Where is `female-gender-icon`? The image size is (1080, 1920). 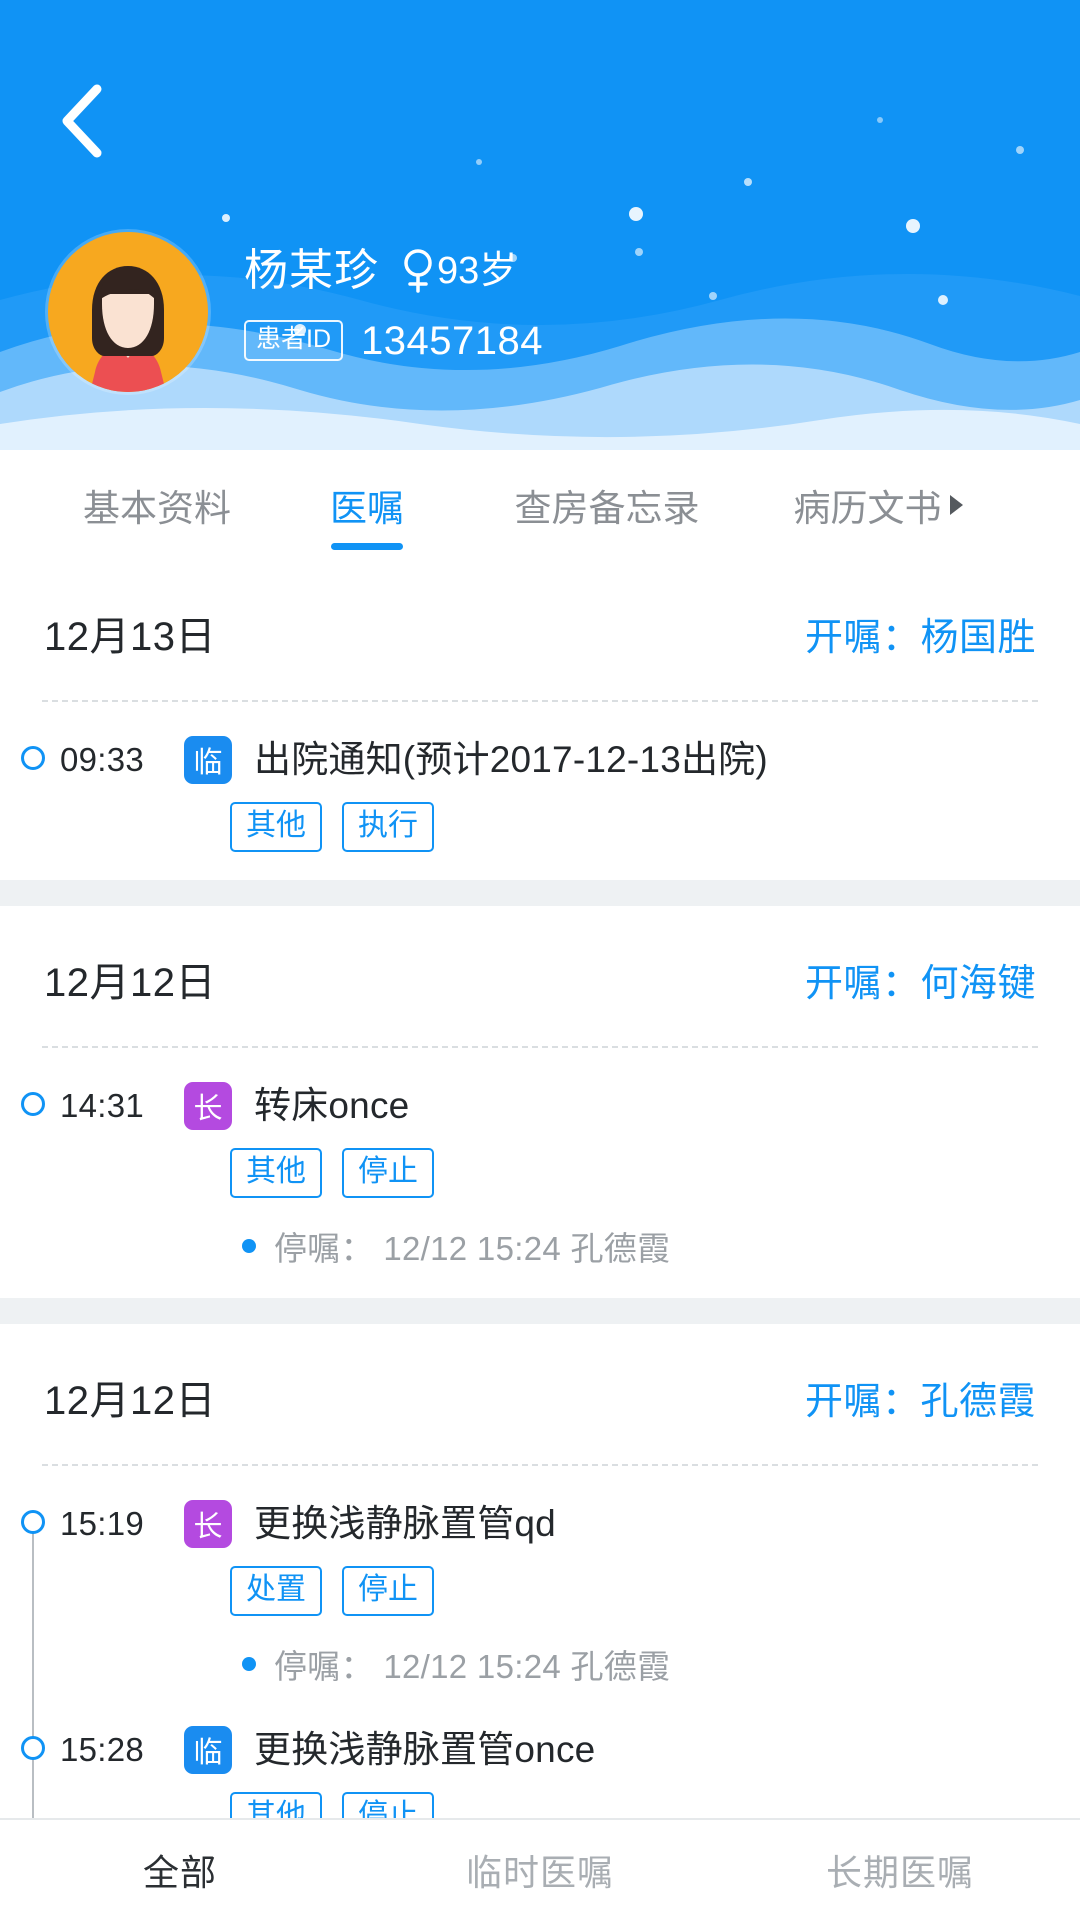
female-gender-icon is located at coordinates (418, 271).